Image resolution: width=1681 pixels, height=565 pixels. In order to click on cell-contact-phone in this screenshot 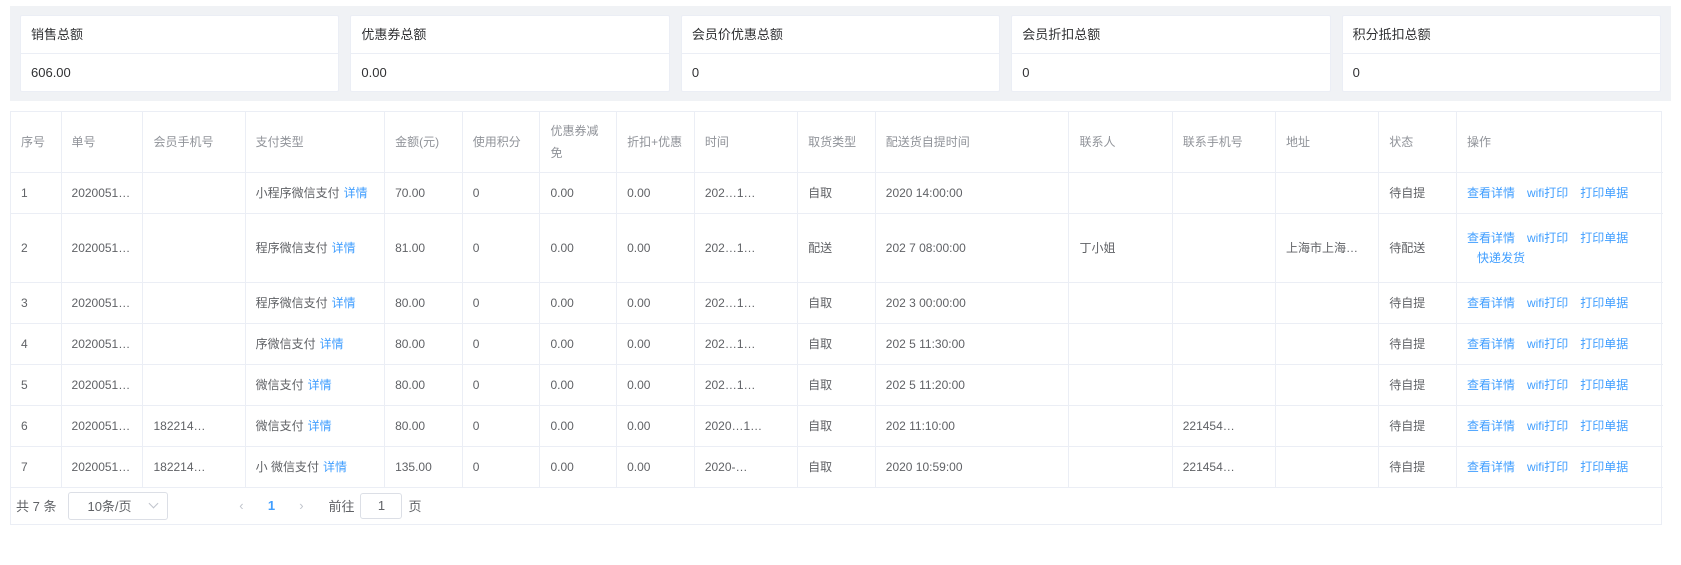, I will do `click(1224, 385)`.